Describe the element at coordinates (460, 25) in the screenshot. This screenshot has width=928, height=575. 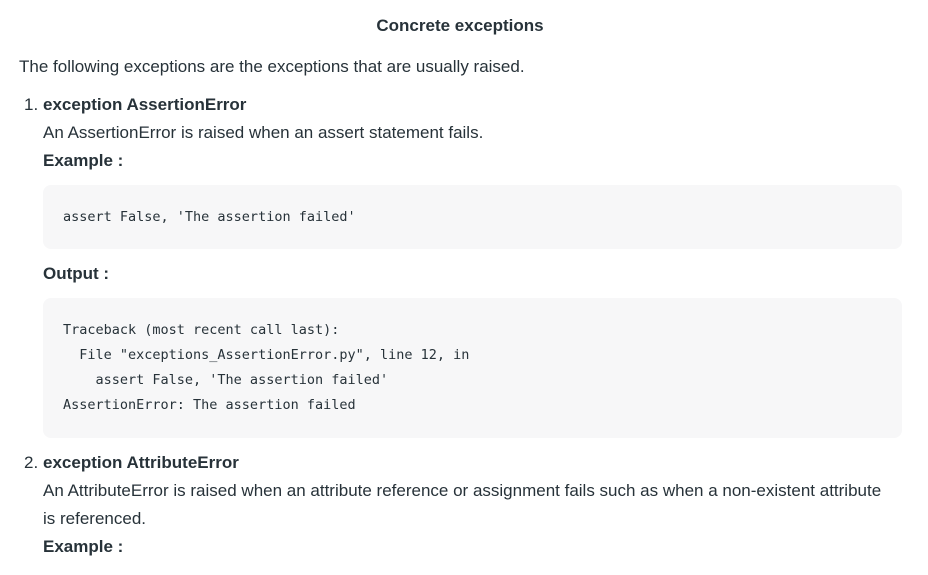
I see `section-title: Concrete exceptions` at that location.